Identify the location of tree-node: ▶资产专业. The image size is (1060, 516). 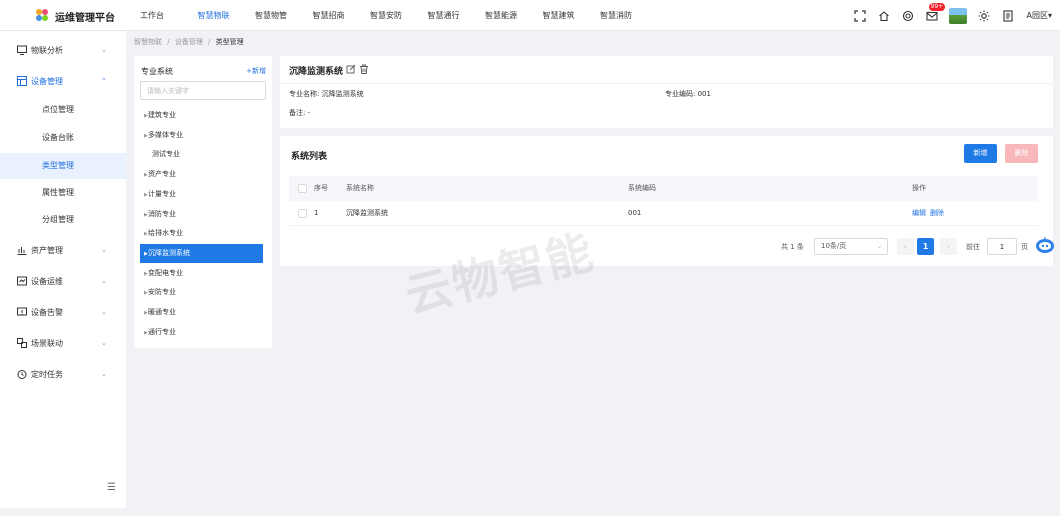
(201, 174).